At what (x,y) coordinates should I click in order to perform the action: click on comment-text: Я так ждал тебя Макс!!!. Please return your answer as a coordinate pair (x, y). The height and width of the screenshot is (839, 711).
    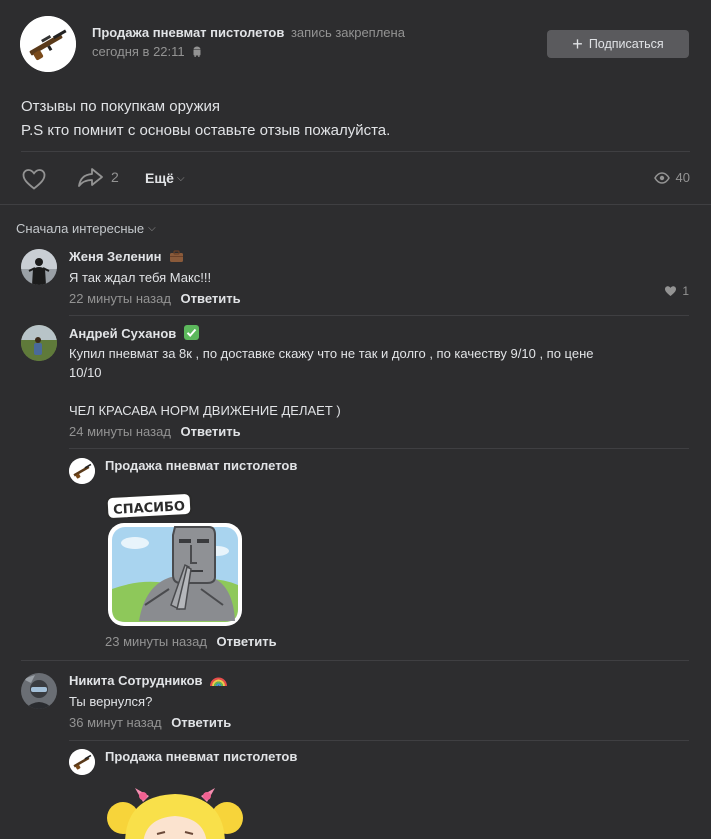
    Looking at the image, I should click on (140, 277).